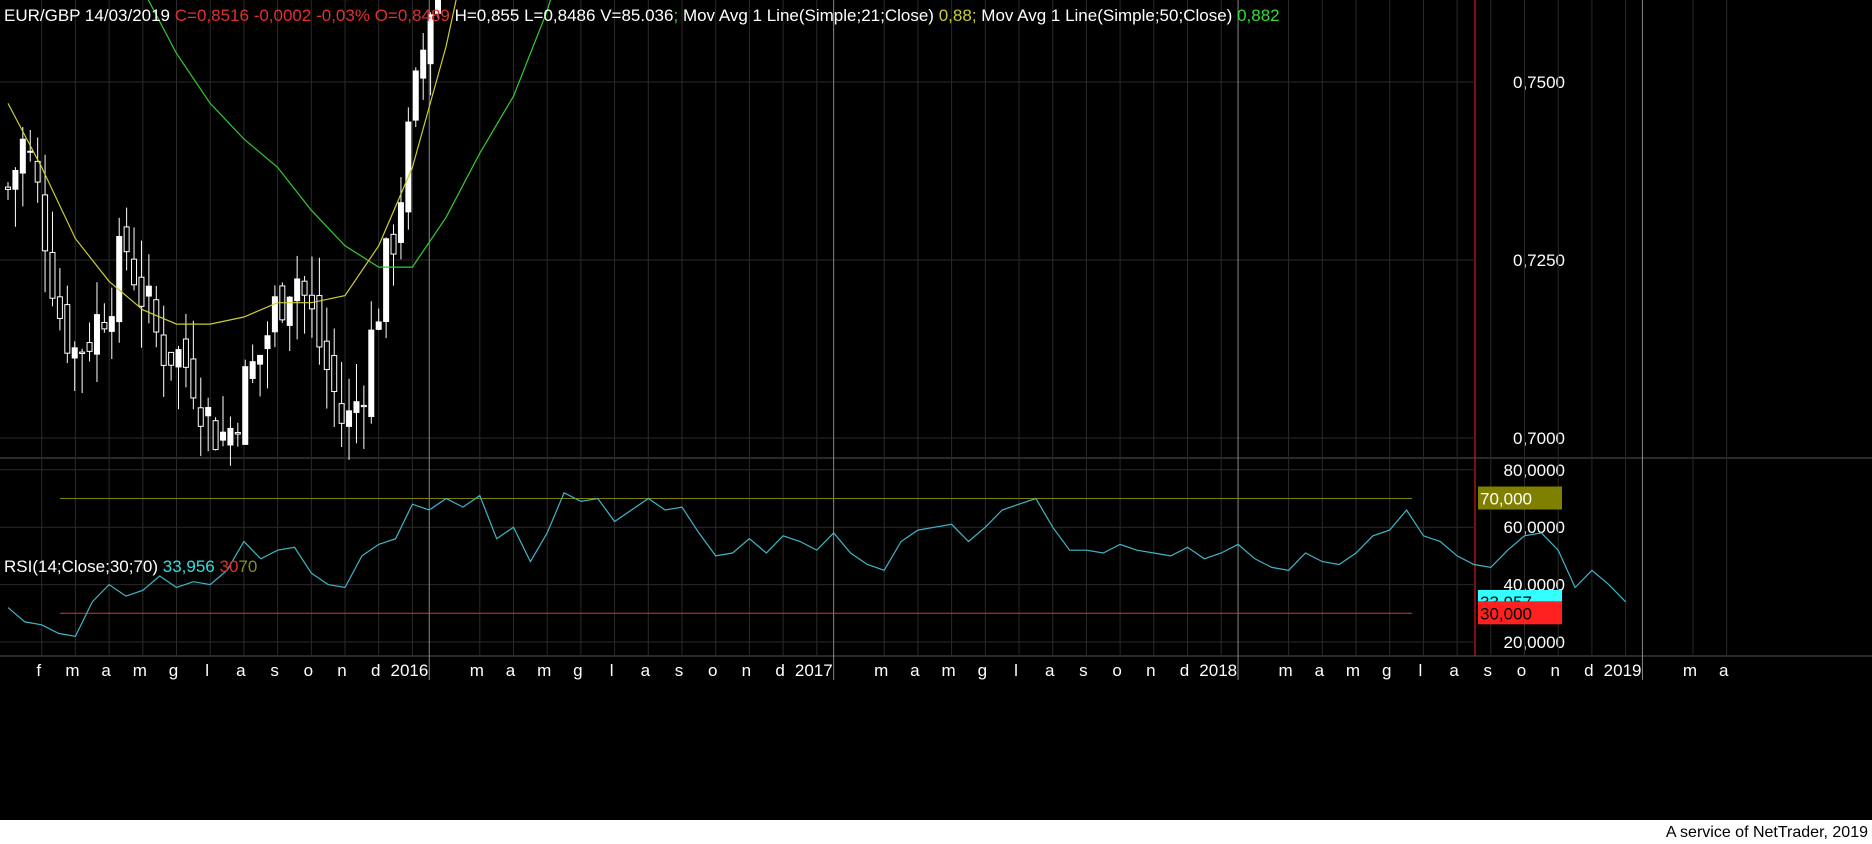 The image size is (1872, 844). What do you see at coordinates (1506, 499) in the screenshot?
I see `rsi-last-label-text: 70,000` at bounding box center [1506, 499].